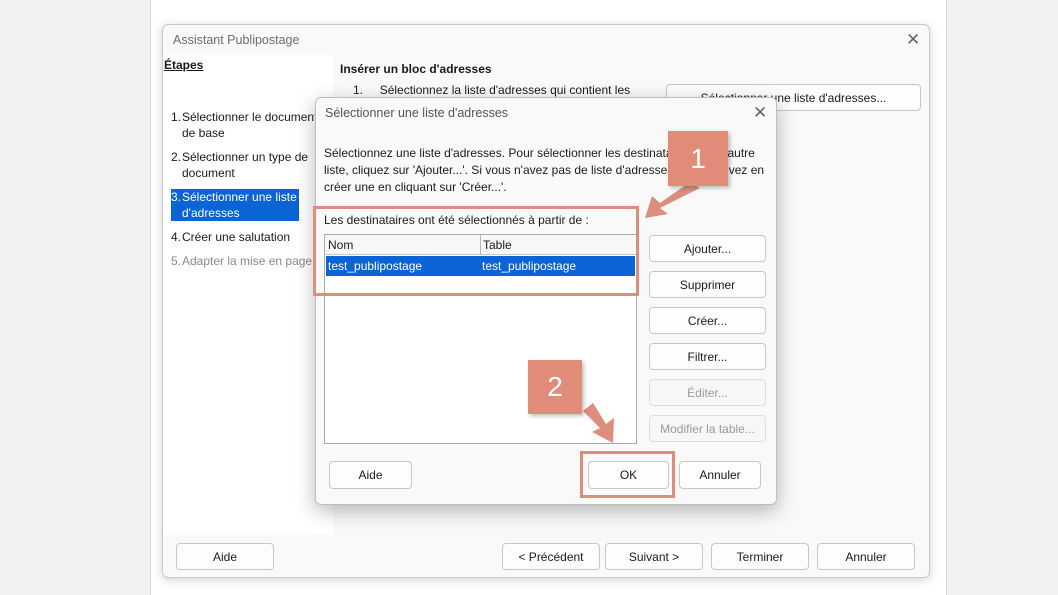 This screenshot has height=595, width=1058. Describe the element at coordinates (236, 237) in the screenshot. I see `step-label: Créer une salutation` at that location.